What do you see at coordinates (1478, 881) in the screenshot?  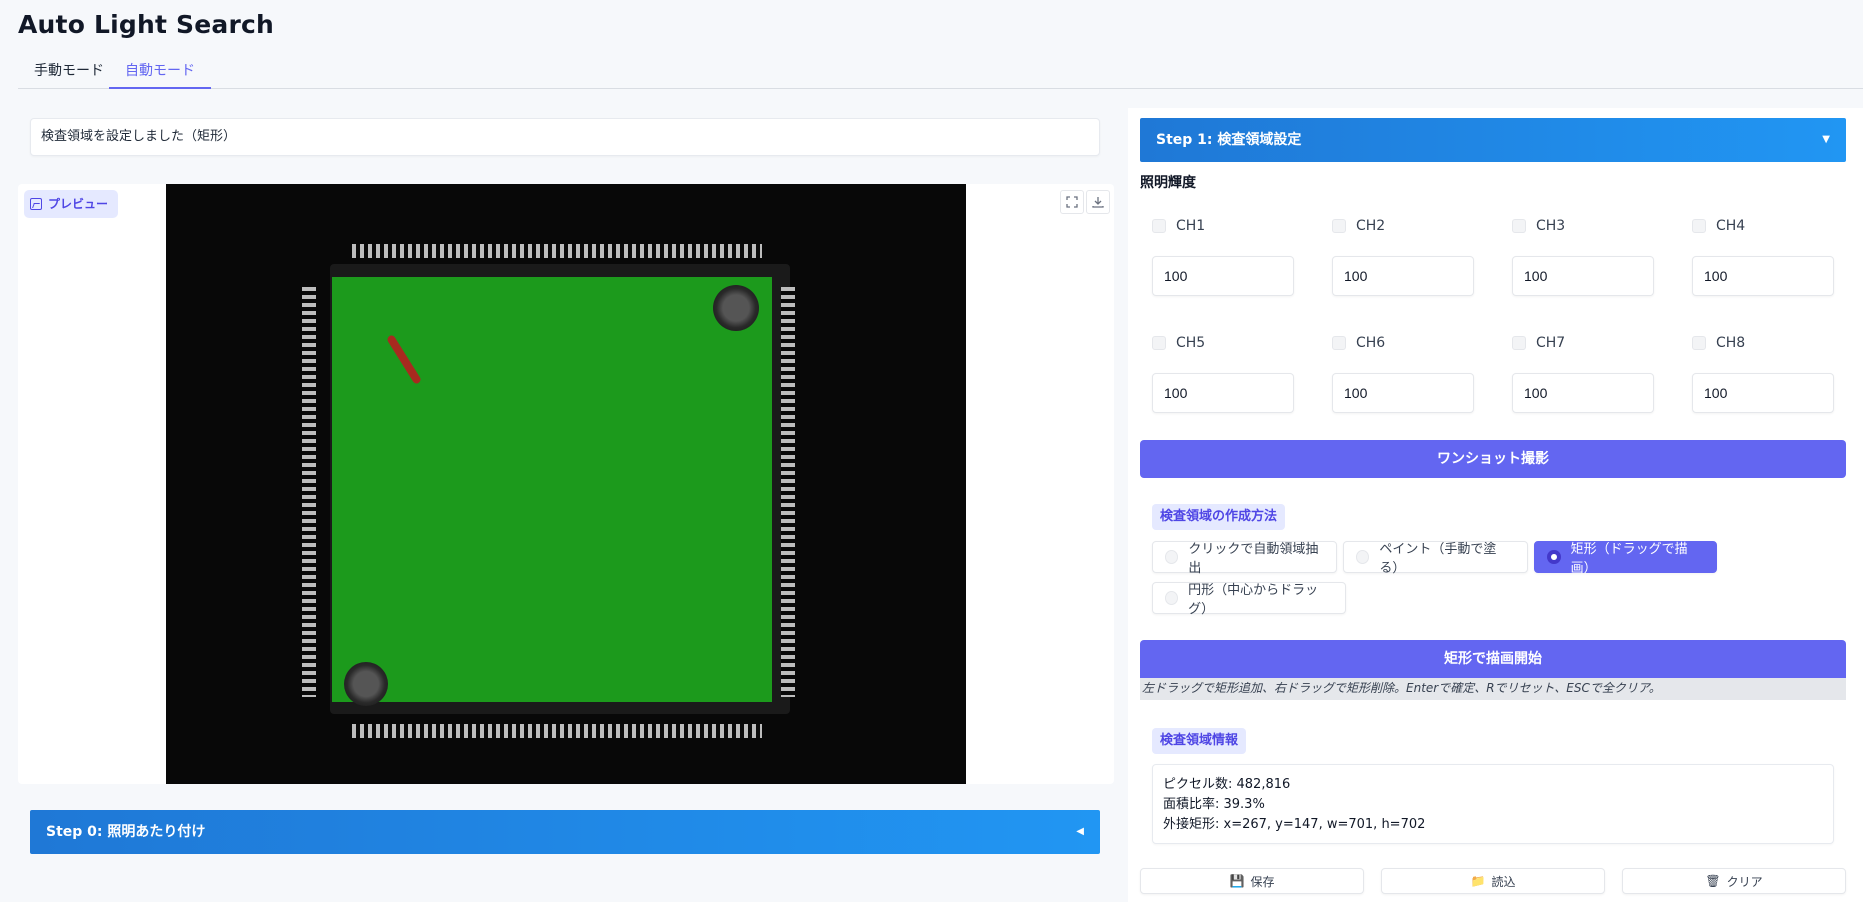 I see `folder-icon: 📁` at bounding box center [1478, 881].